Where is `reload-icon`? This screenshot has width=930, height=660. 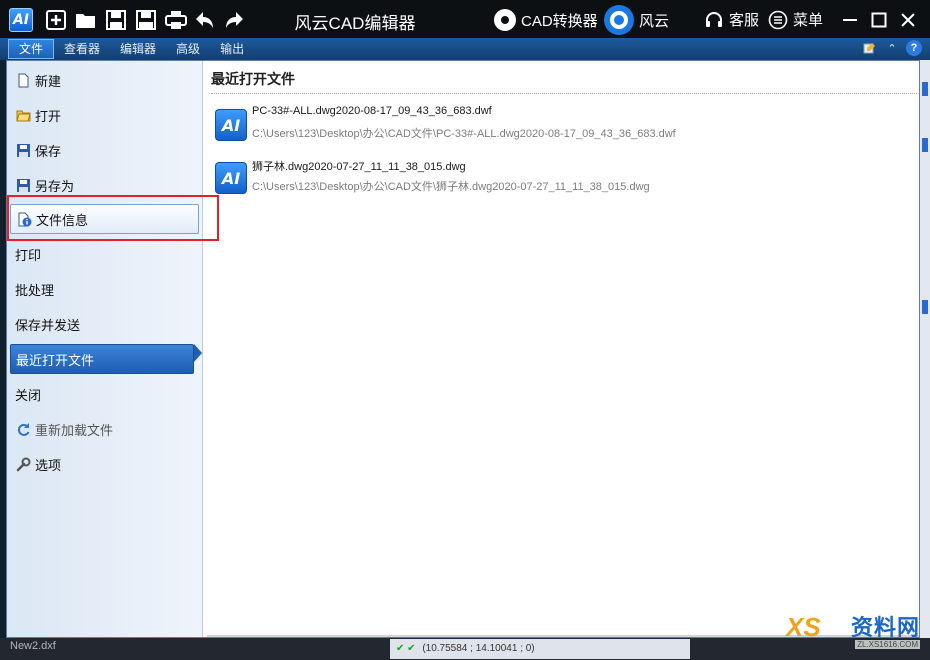 reload-icon is located at coordinates (23, 429).